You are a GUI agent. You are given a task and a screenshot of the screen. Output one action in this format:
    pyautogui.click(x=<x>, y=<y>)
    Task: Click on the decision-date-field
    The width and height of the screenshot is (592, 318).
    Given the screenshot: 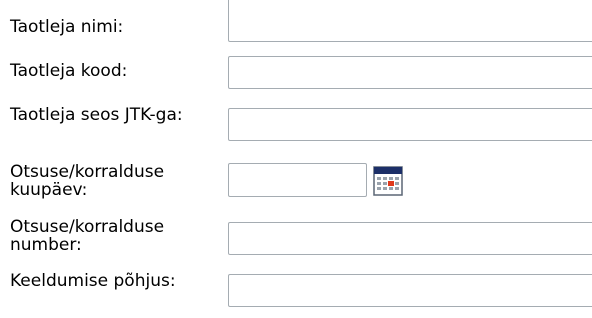 What is the action you would take?
    pyautogui.click(x=297, y=180)
    